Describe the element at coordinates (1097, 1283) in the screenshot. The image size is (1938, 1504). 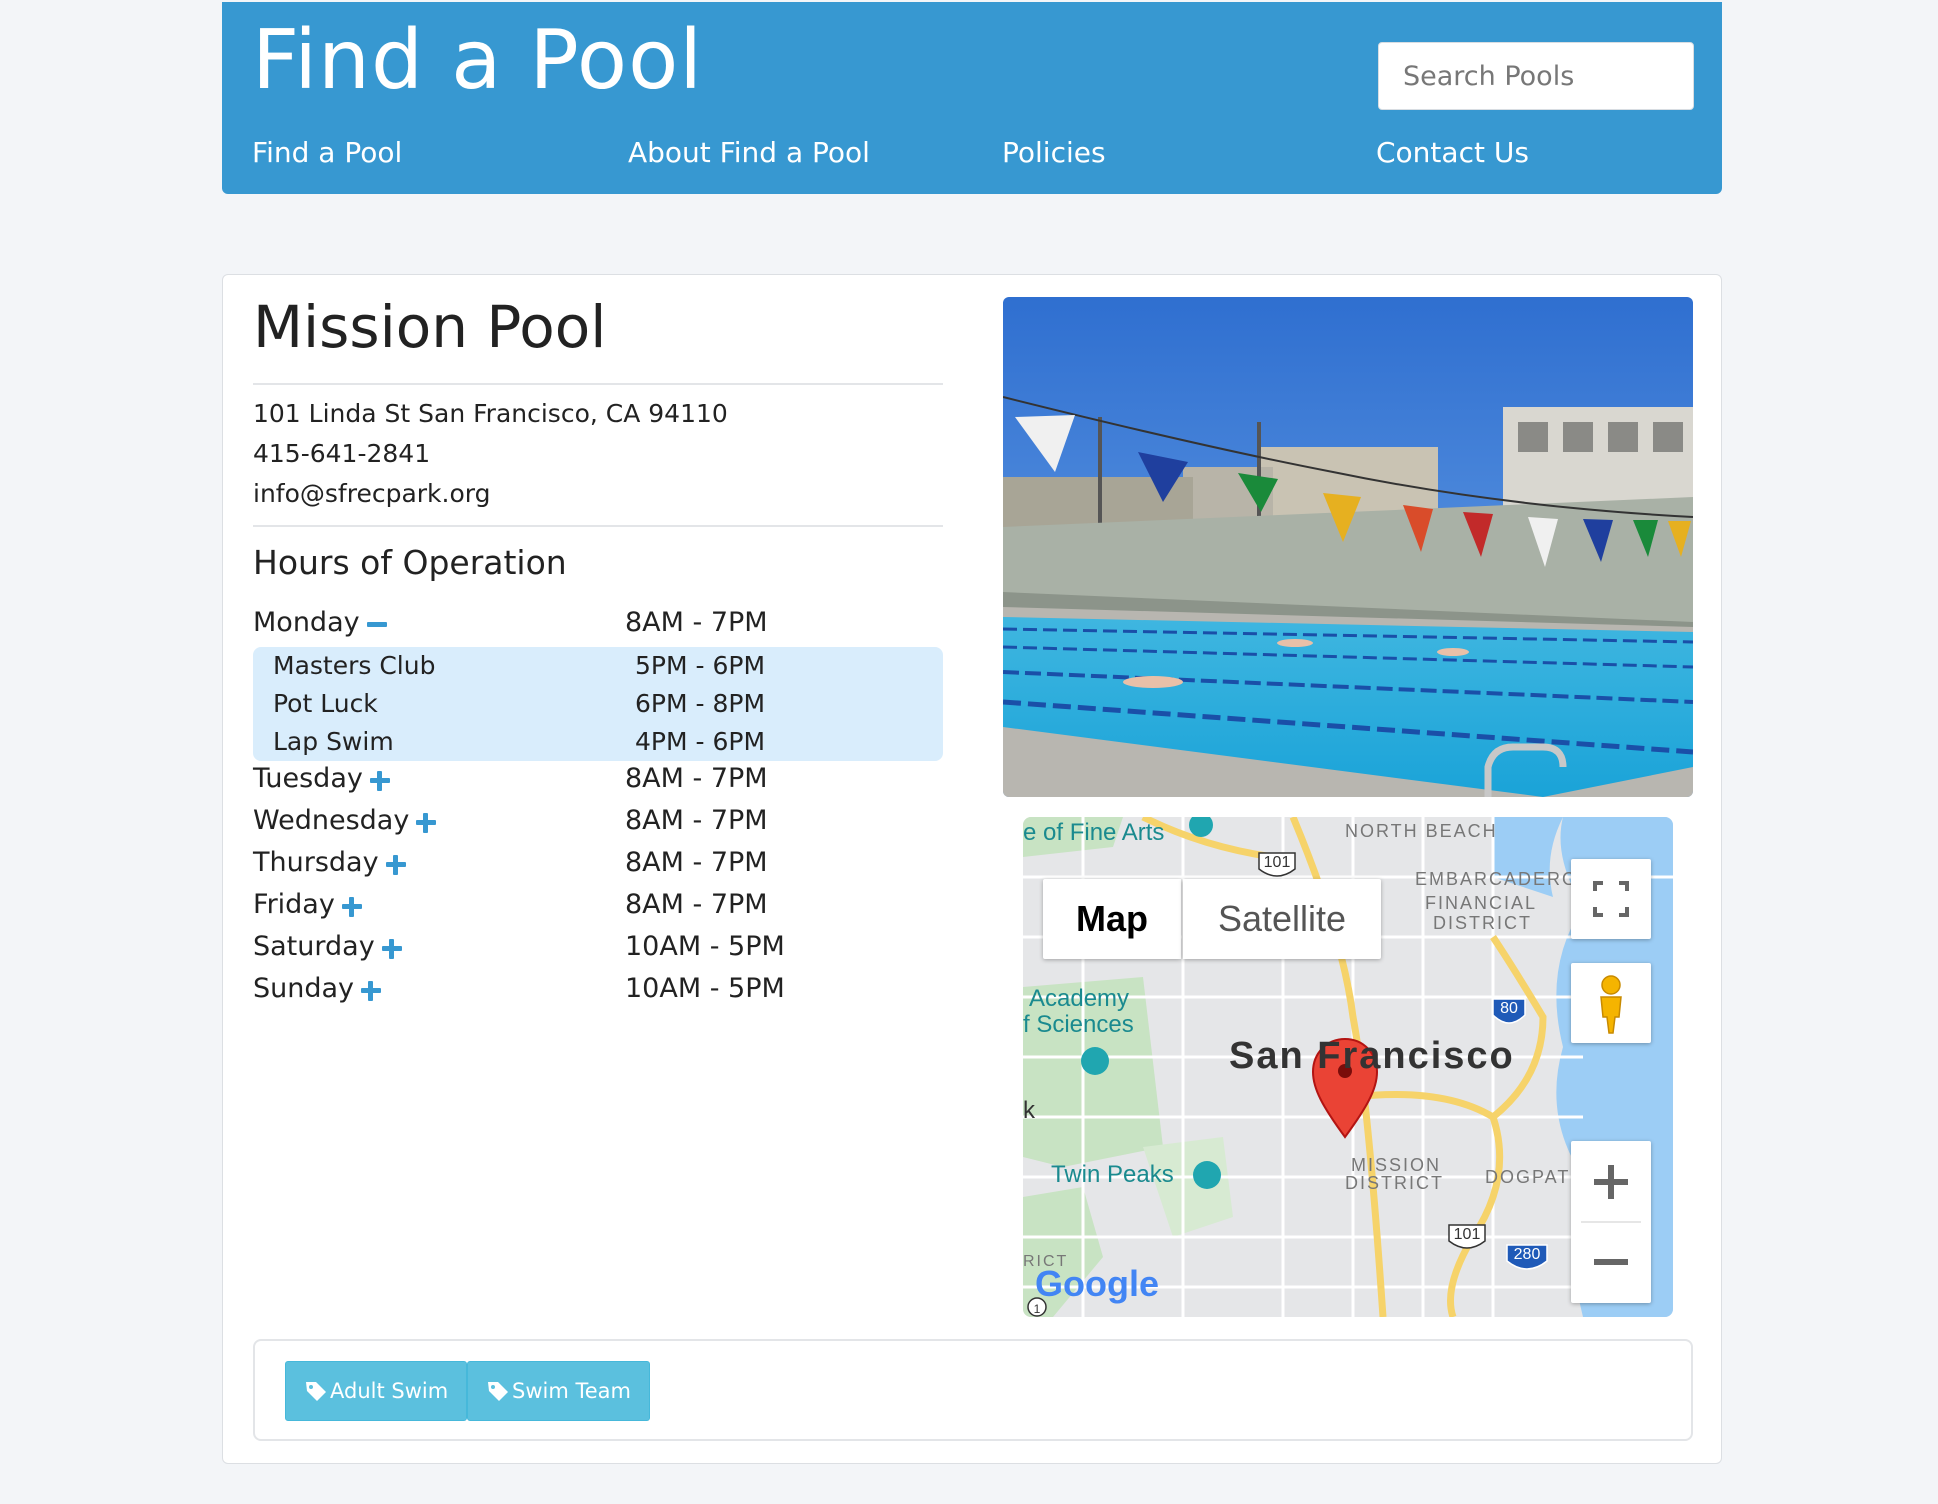
I see `google-logo: Google` at that location.